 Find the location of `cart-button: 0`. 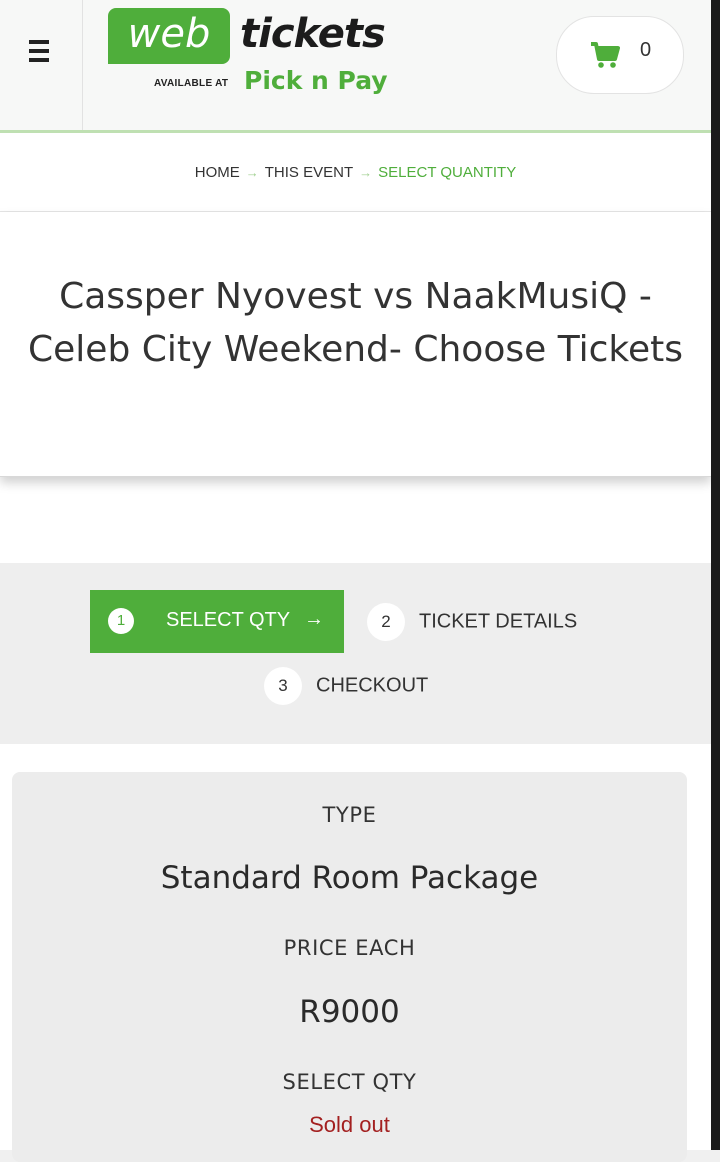

cart-button: 0 is located at coordinates (620, 55).